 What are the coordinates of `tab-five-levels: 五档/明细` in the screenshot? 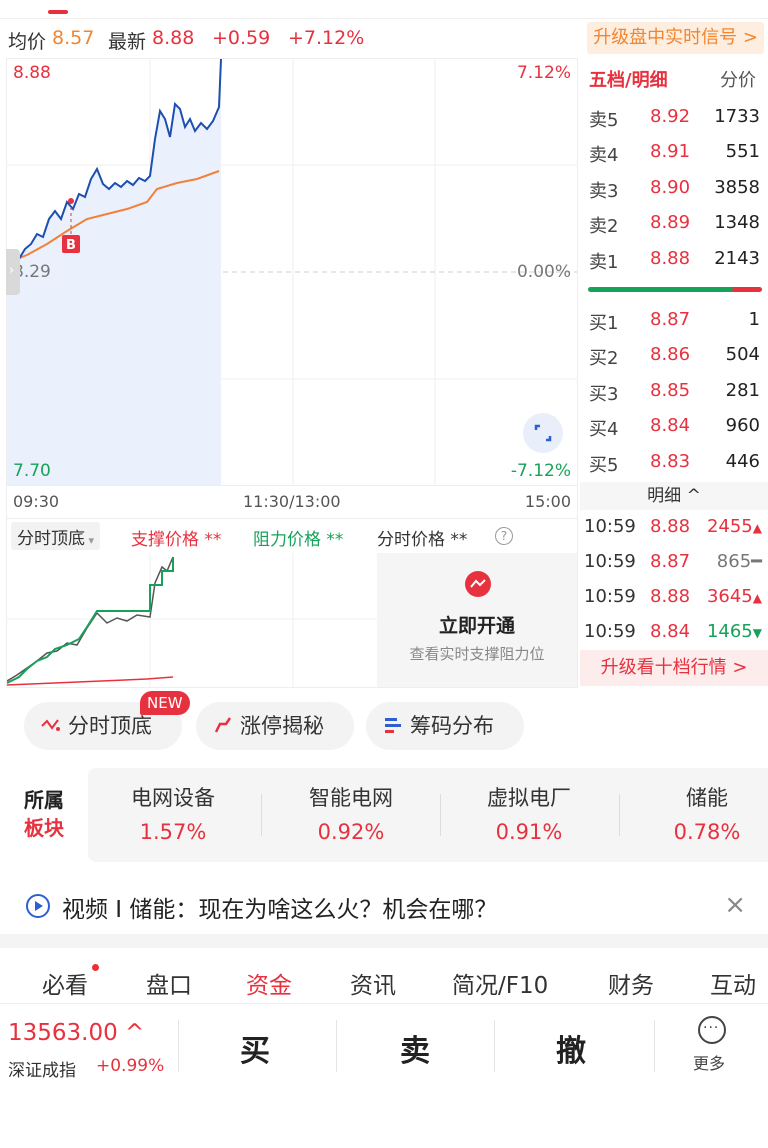 It's located at (628, 79).